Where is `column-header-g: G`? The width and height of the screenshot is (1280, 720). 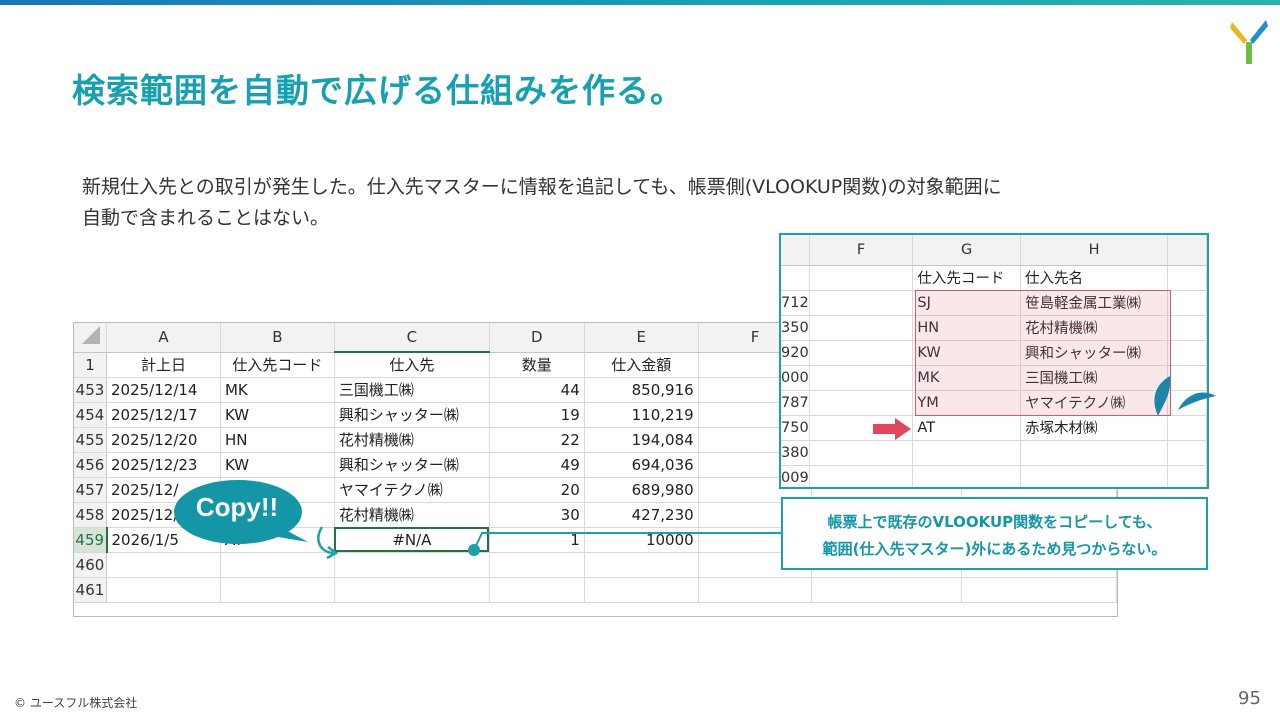 column-header-g: G is located at coordinates (966, 250).